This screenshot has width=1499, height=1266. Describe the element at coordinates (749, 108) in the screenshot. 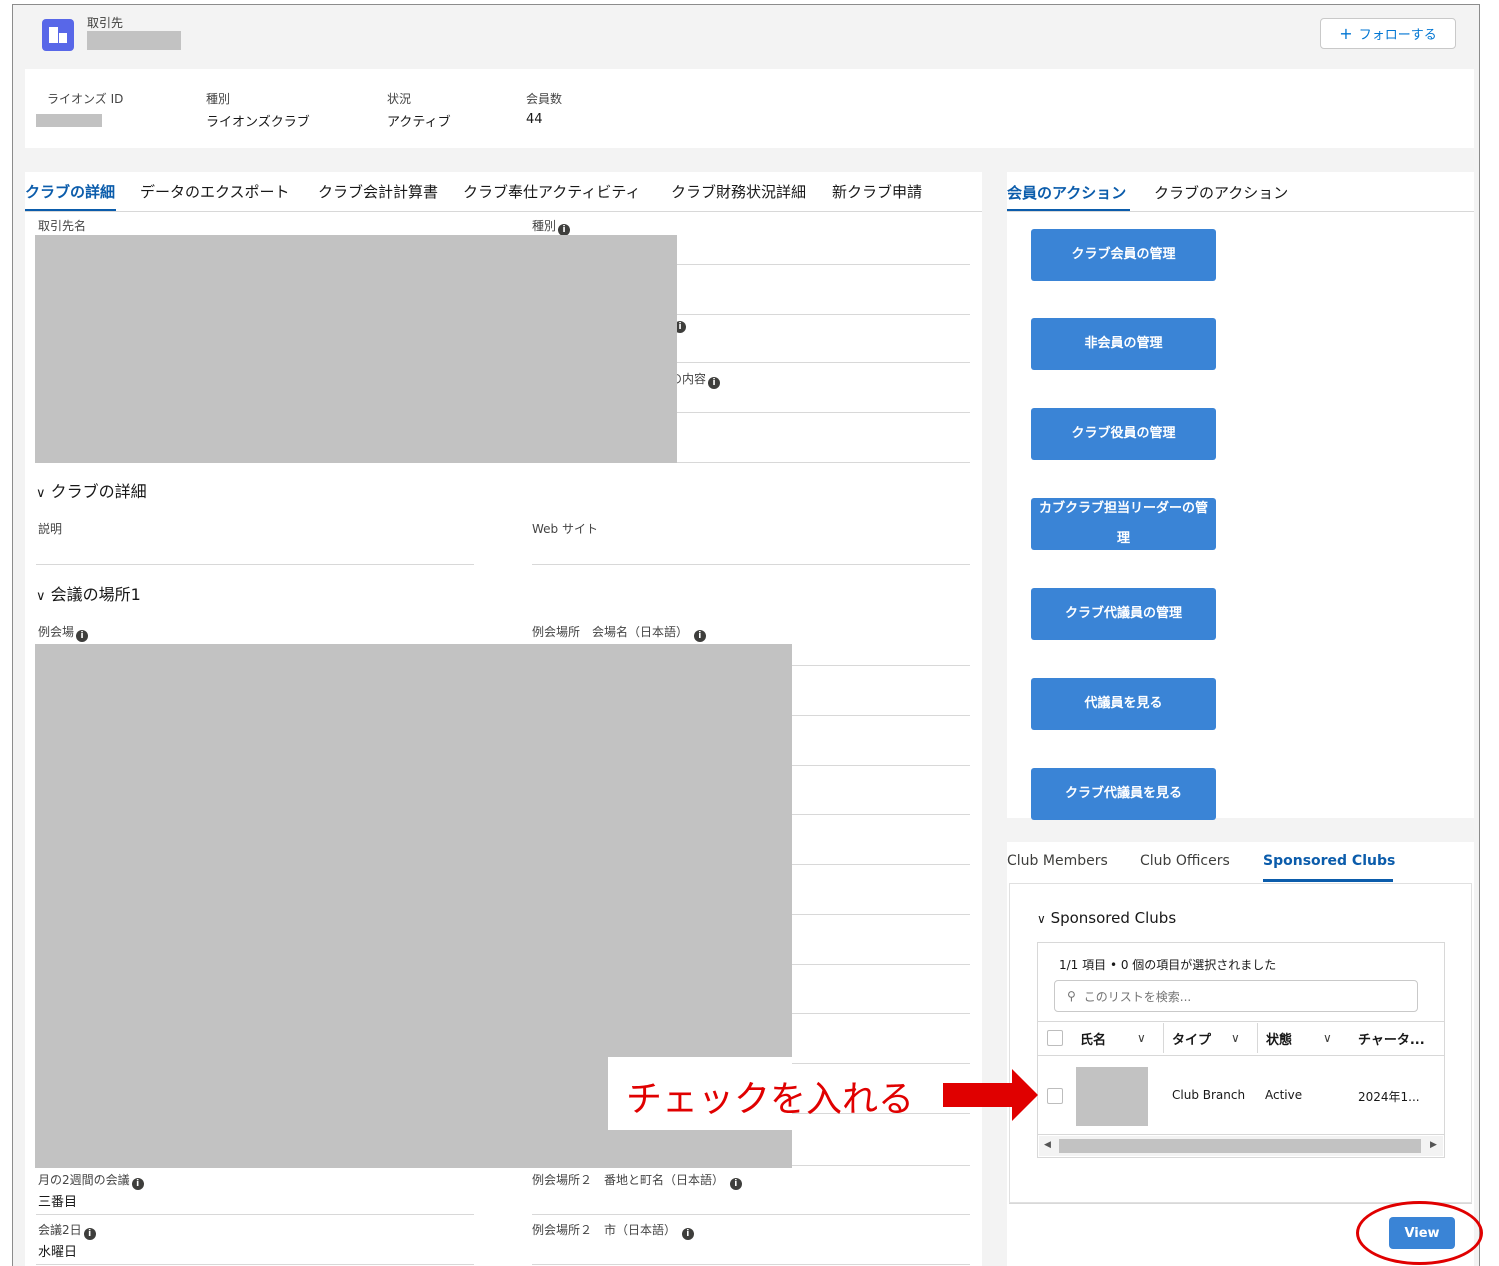

I see `highlights-panel` at that location.